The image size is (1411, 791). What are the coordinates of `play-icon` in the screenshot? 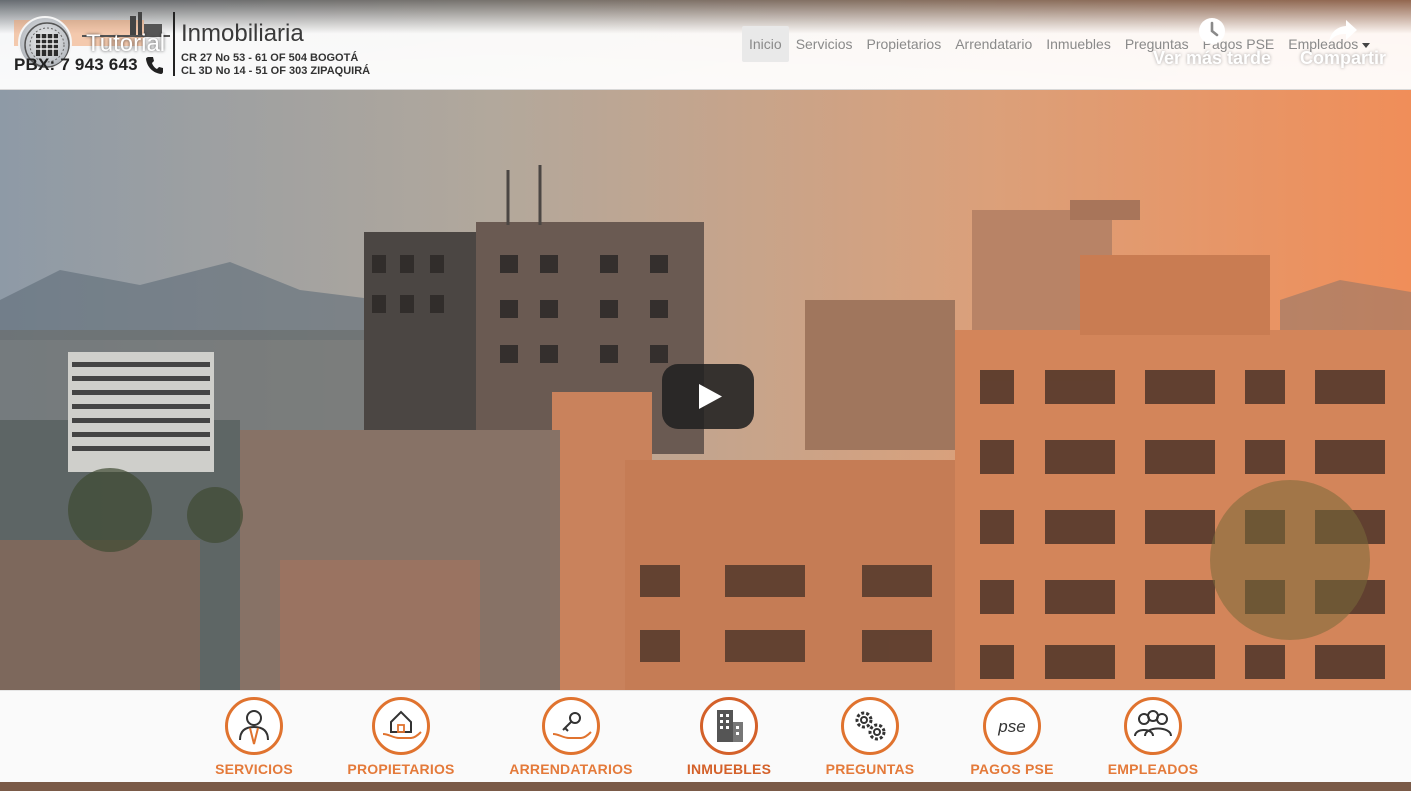 It's located at (710, 396).